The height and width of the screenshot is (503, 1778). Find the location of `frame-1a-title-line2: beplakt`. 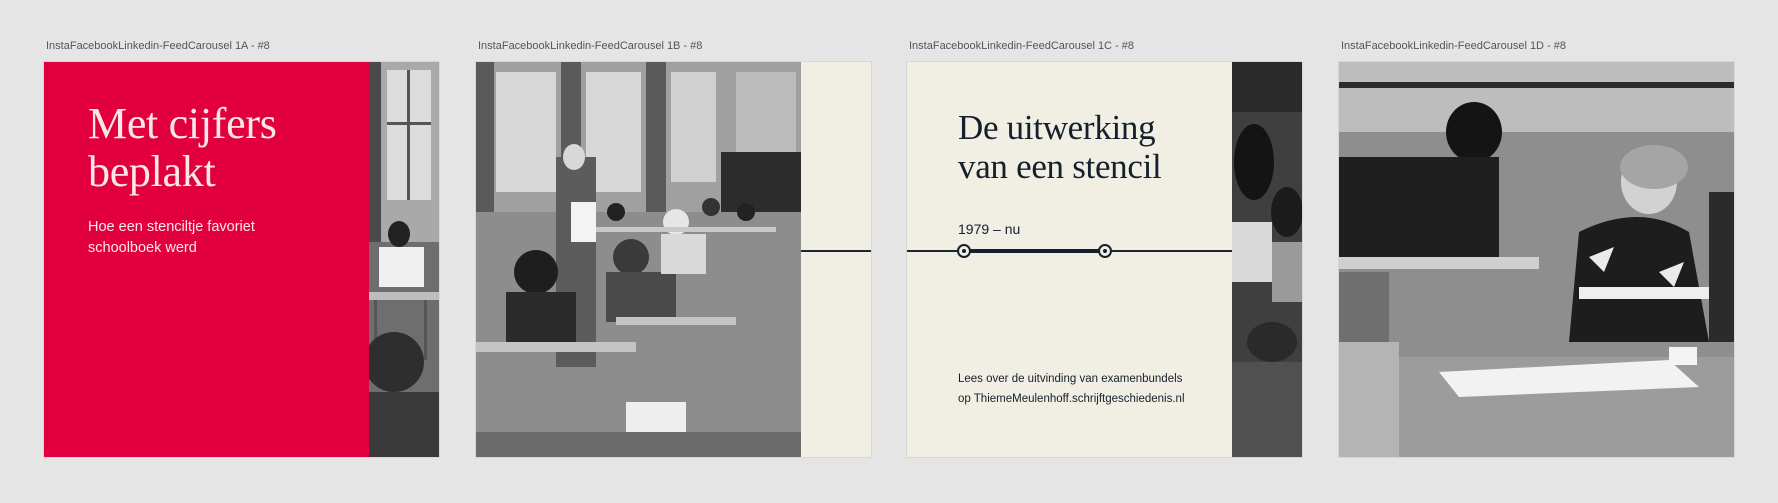

frame-1a-title-line2: beplakt is located at coordinates (152, 171).